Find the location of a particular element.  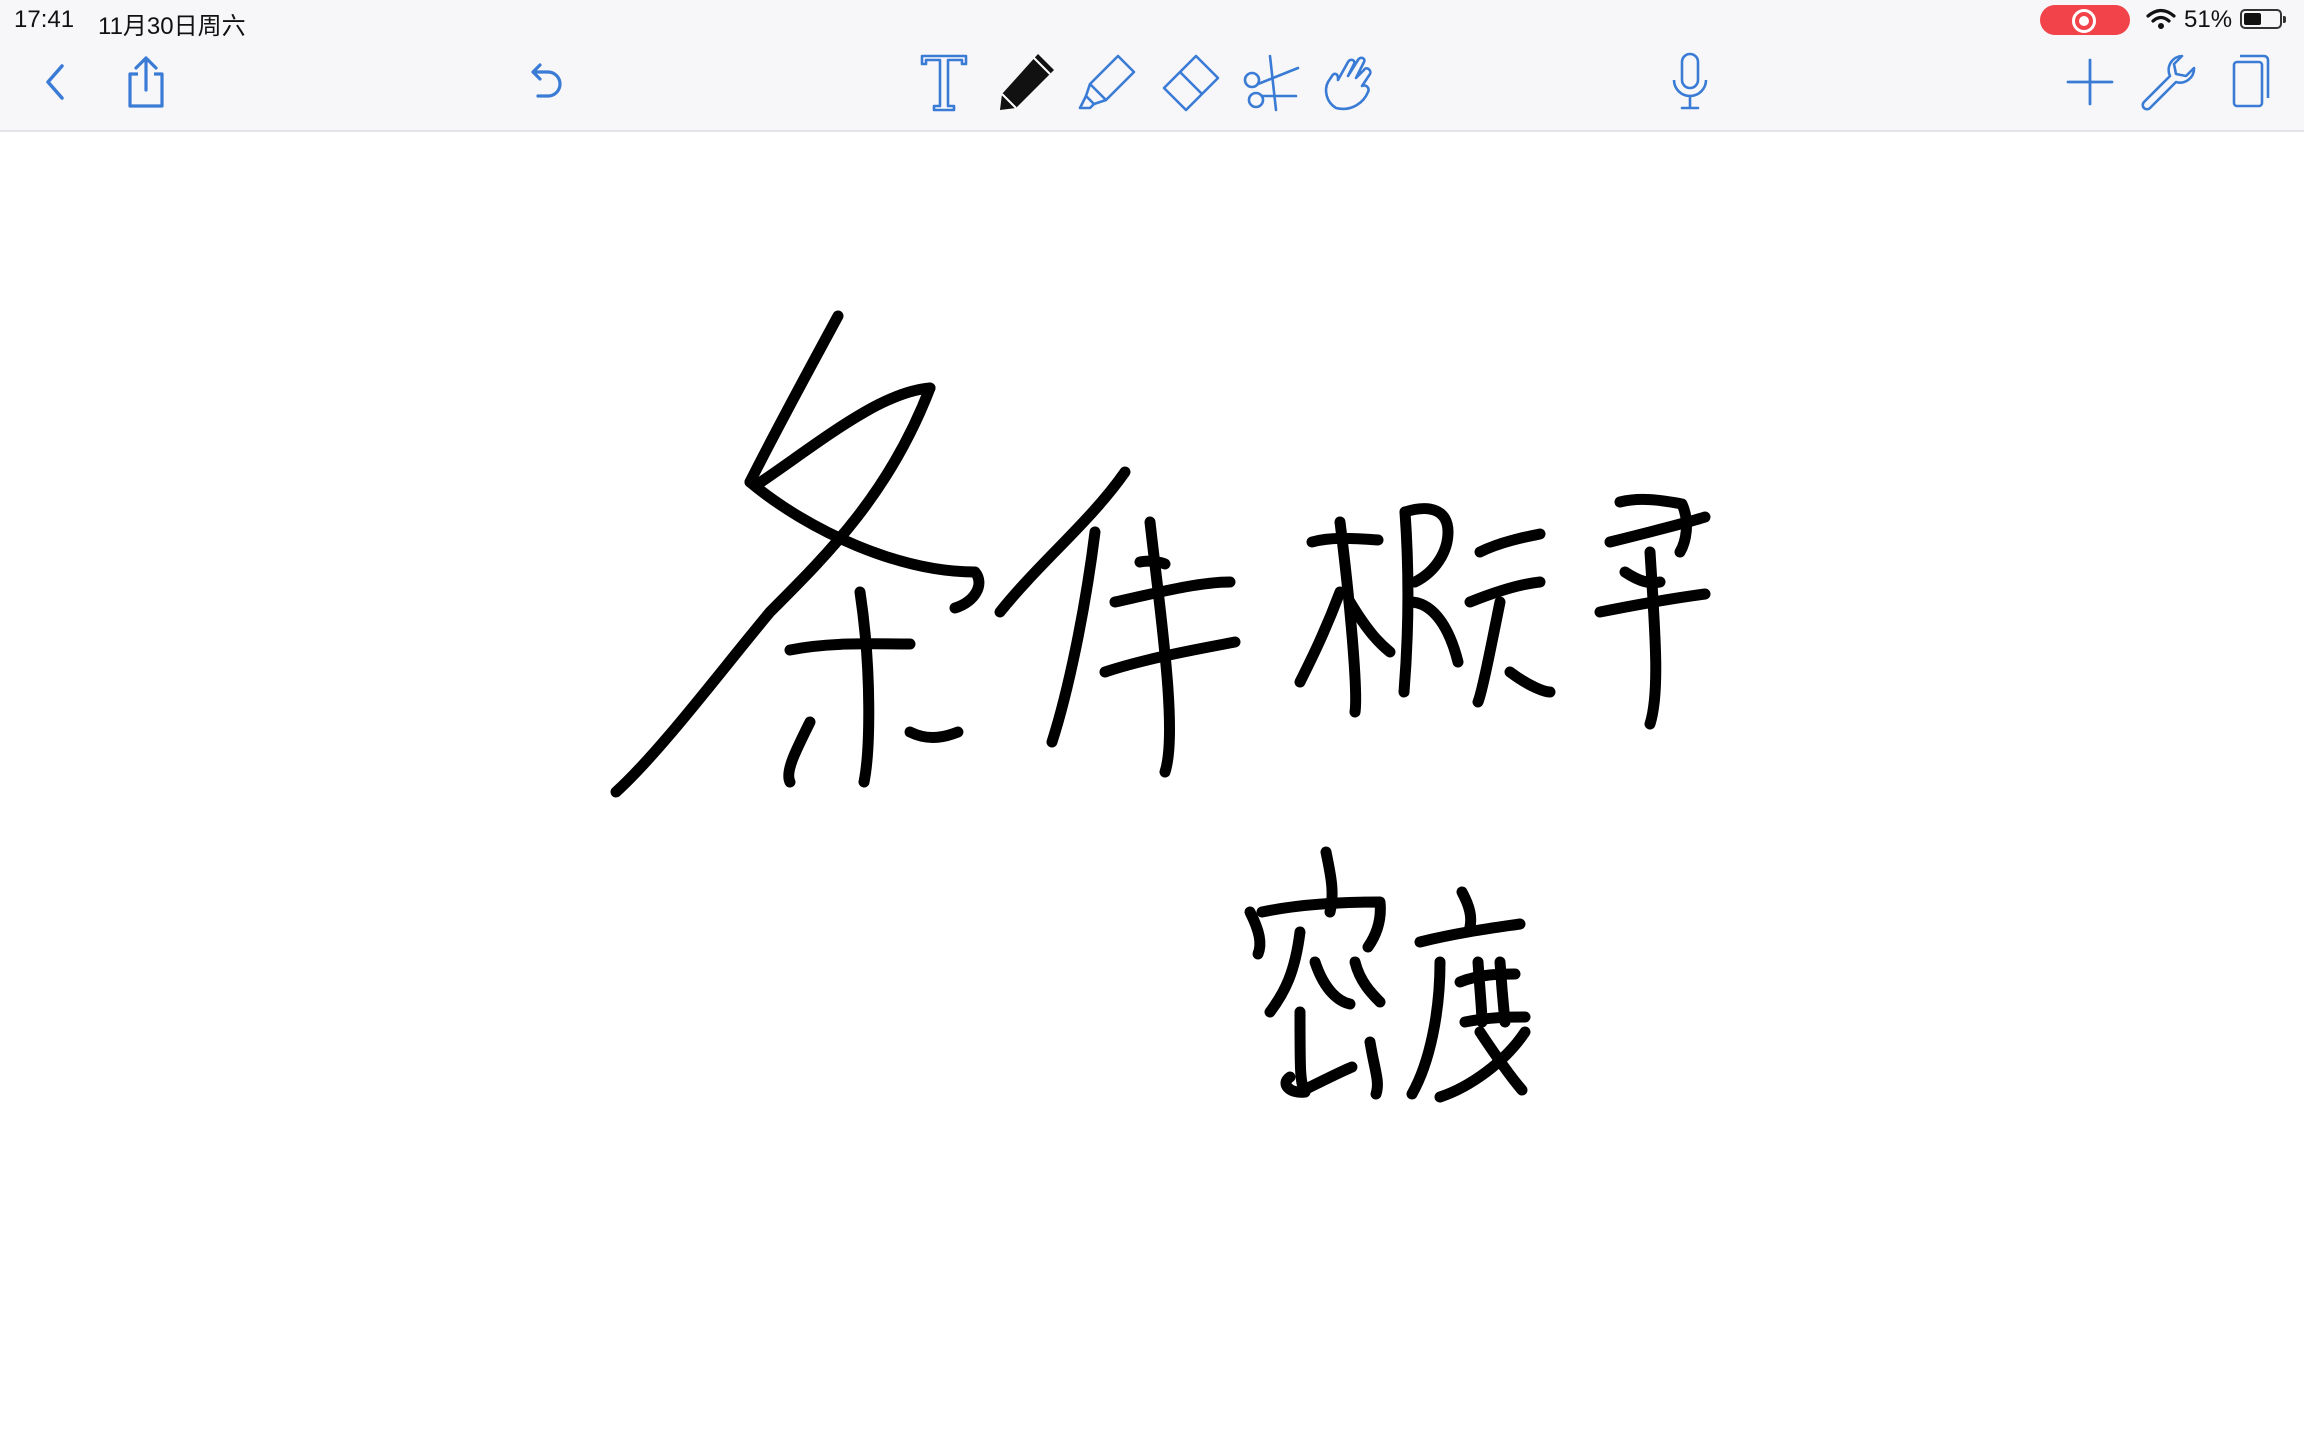

pages-button is located at coordinates (2250, 82).